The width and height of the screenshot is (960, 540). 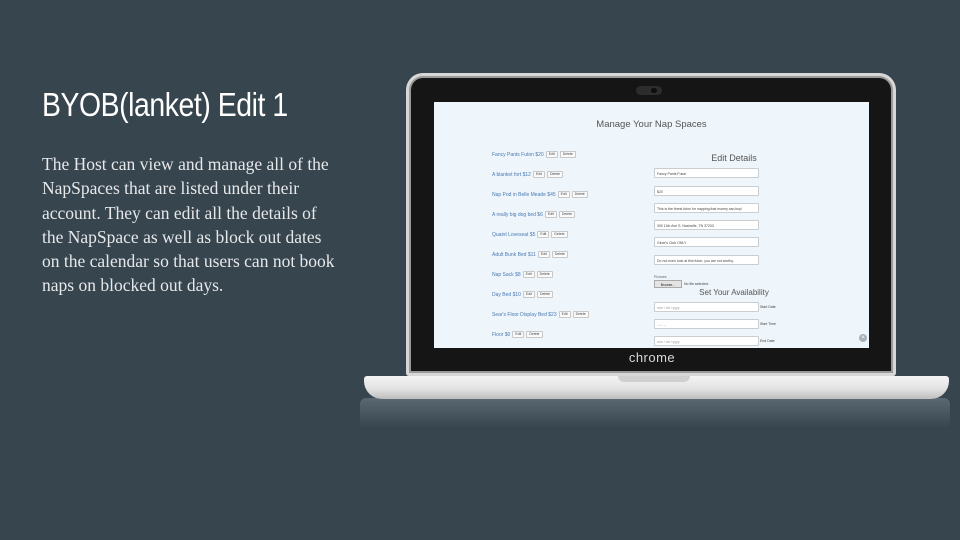 I want to click on nap-space-link: Adult Bunk Bed $11, so click(x=514, y=255).